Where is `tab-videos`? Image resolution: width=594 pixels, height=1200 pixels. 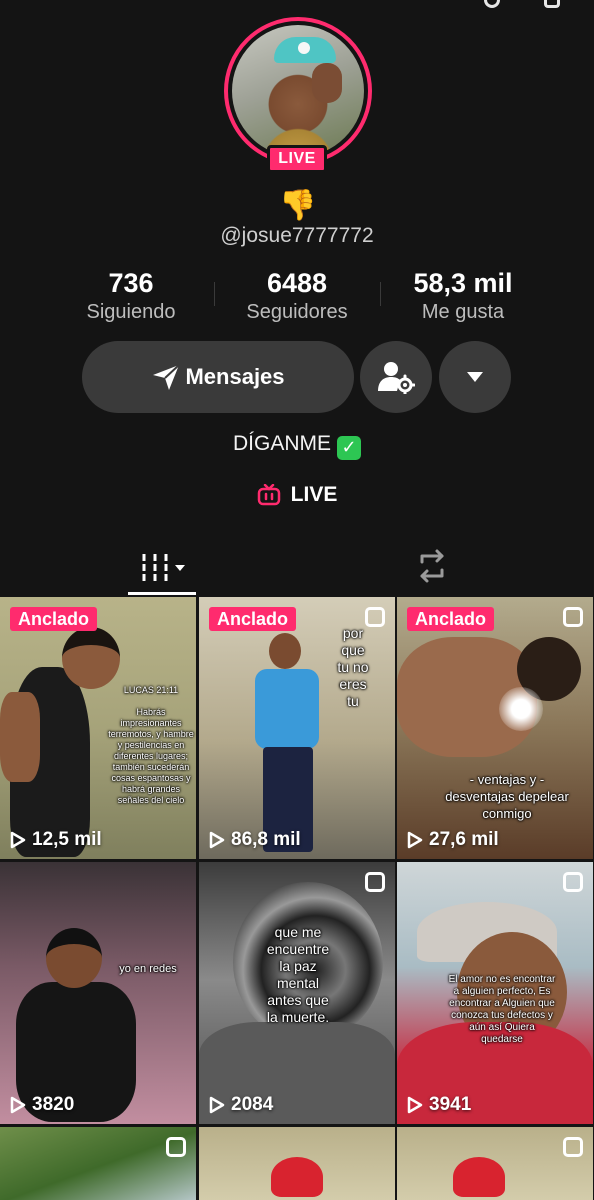
tab-videos is located at coordinates (168, 568).